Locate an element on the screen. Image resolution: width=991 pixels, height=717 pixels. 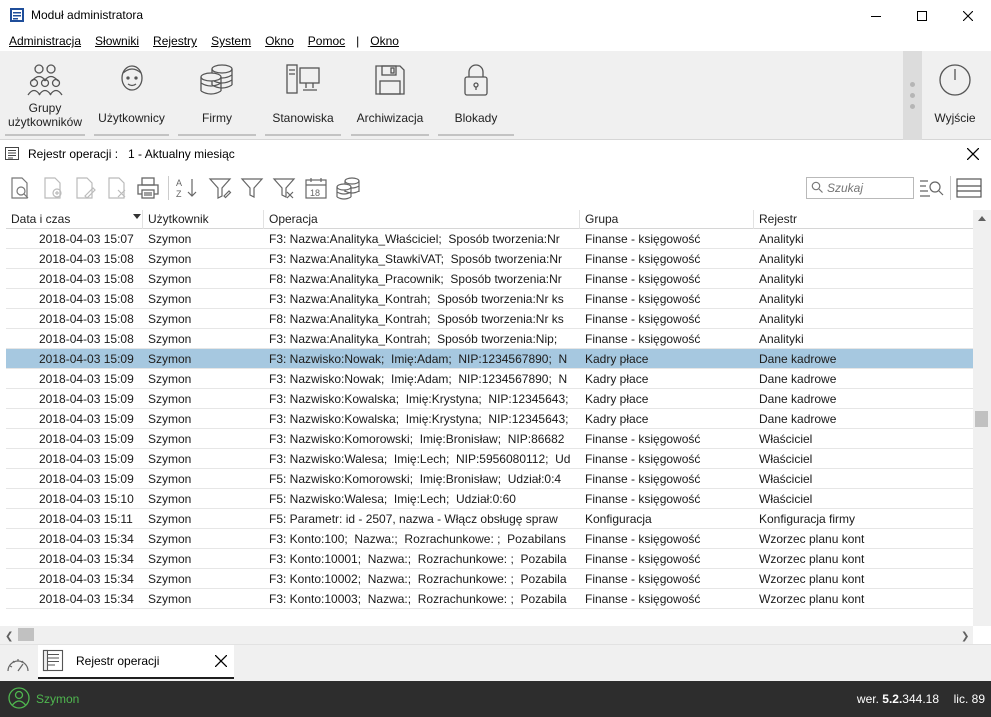
menu-pomoc: Pomoc is located at coordinates (326, 41).